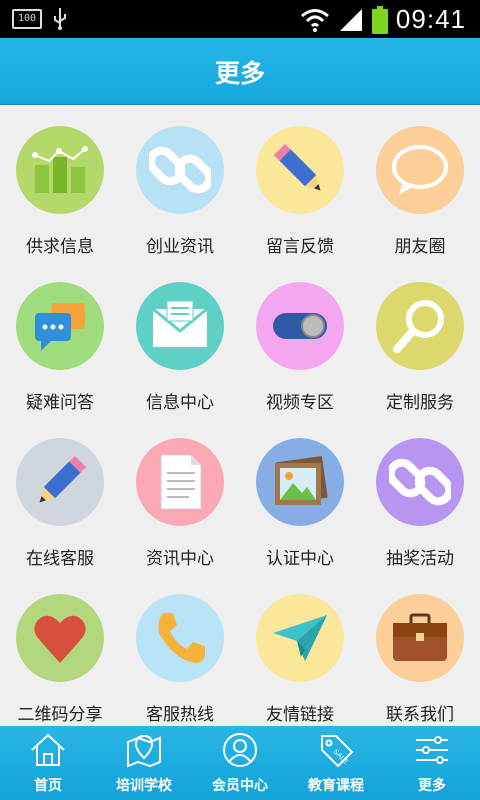 The image size is (480, 800). I want to click on grid-item-label: 疑难问答, so click(60, 403).